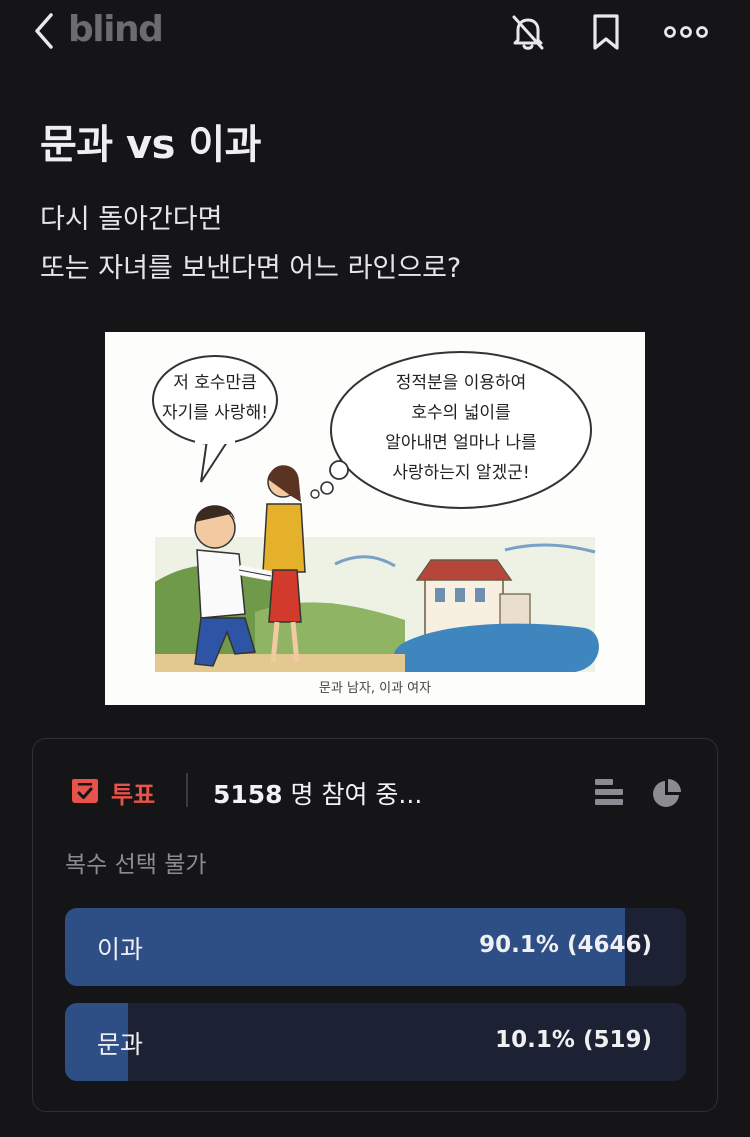 This screenshot has width=750, height=1137. I want to click on poll-option-result: 90.1% (4646), so click(565, 945).